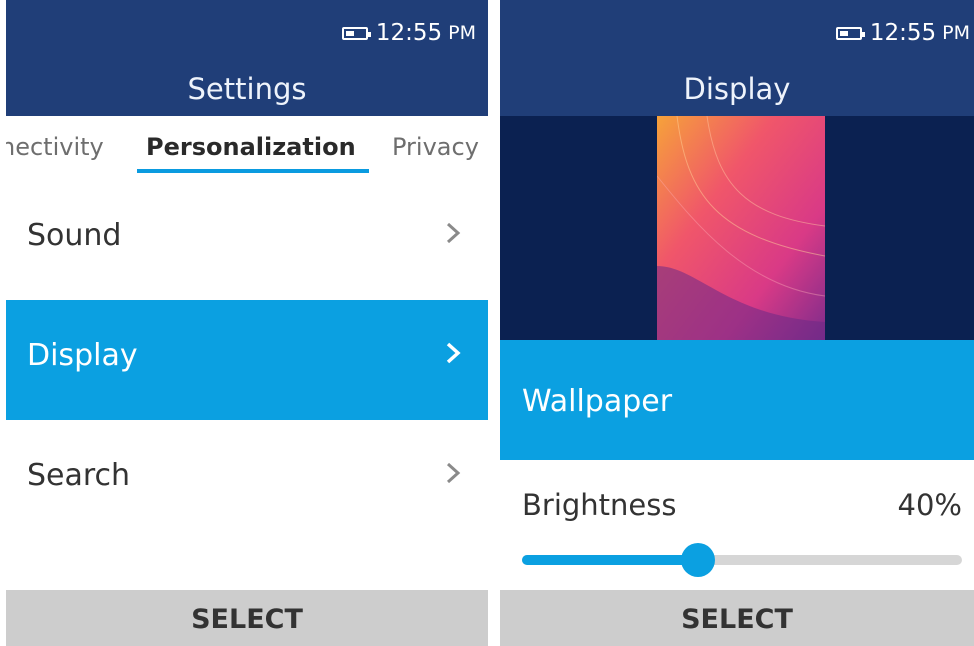  What do you see at coordinates (247, 560) in the screenshot?
I see `menu-item-partial` at bounding box center [247, 560].